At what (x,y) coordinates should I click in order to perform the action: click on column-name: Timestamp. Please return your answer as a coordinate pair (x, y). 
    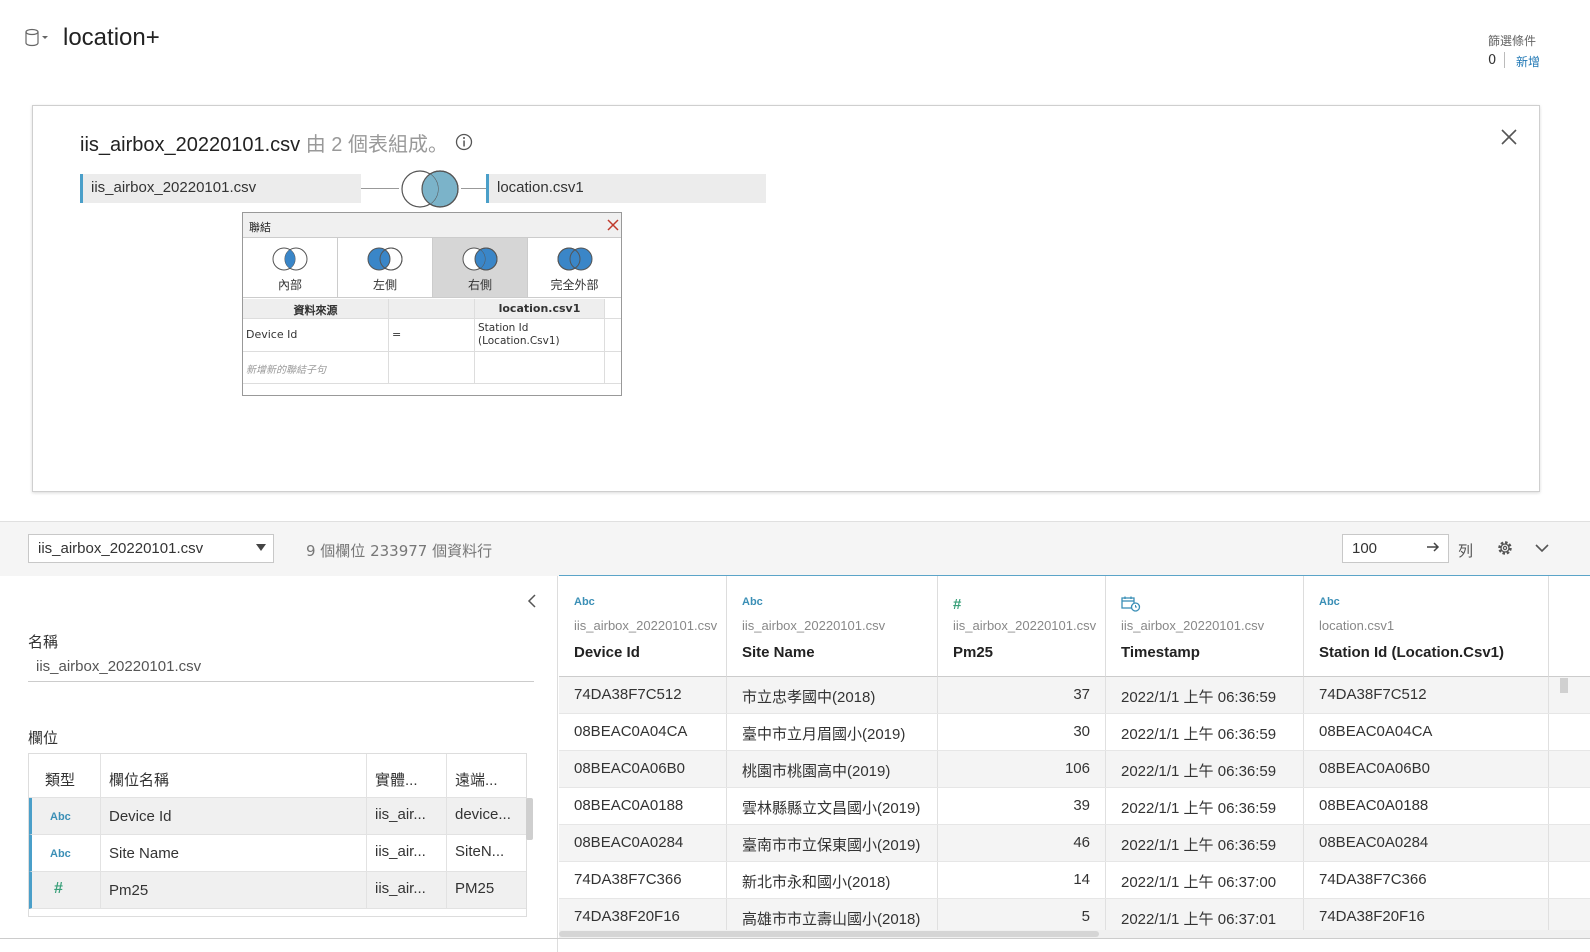
    Looking at the image, I should click on (1160, 652).